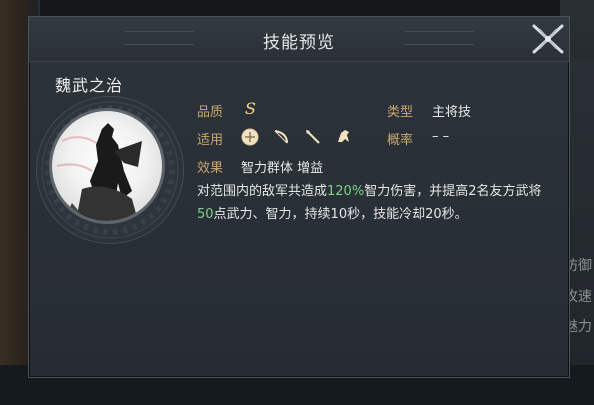  What do you see at coordinates (340, 214) in the screenshot?
I see `description-text: 点武力、智力，持续10秒，技能冷却20秒。` at bounding box center [340, 214].